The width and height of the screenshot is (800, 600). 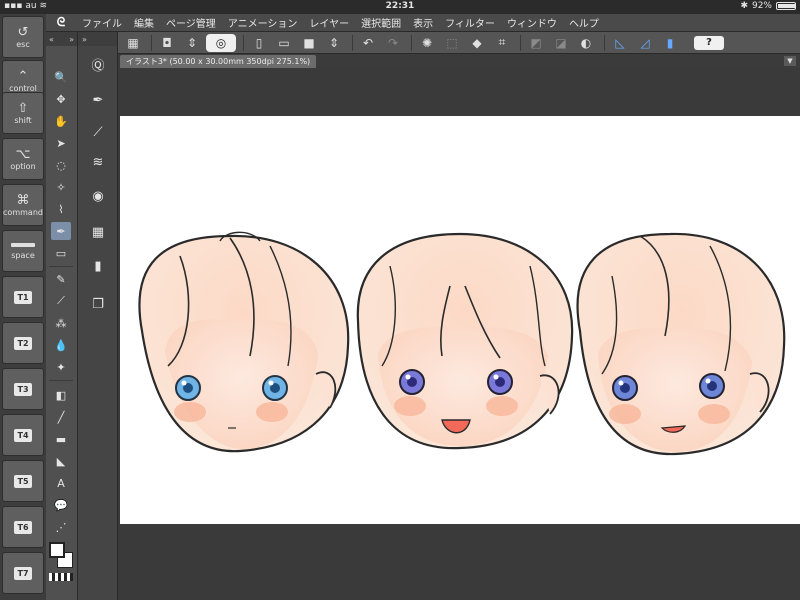 What do you see at coordinates (61, 121) in the screenshot?
I see `hand-tool-icon: ✋` at bounding box center [61, 121].